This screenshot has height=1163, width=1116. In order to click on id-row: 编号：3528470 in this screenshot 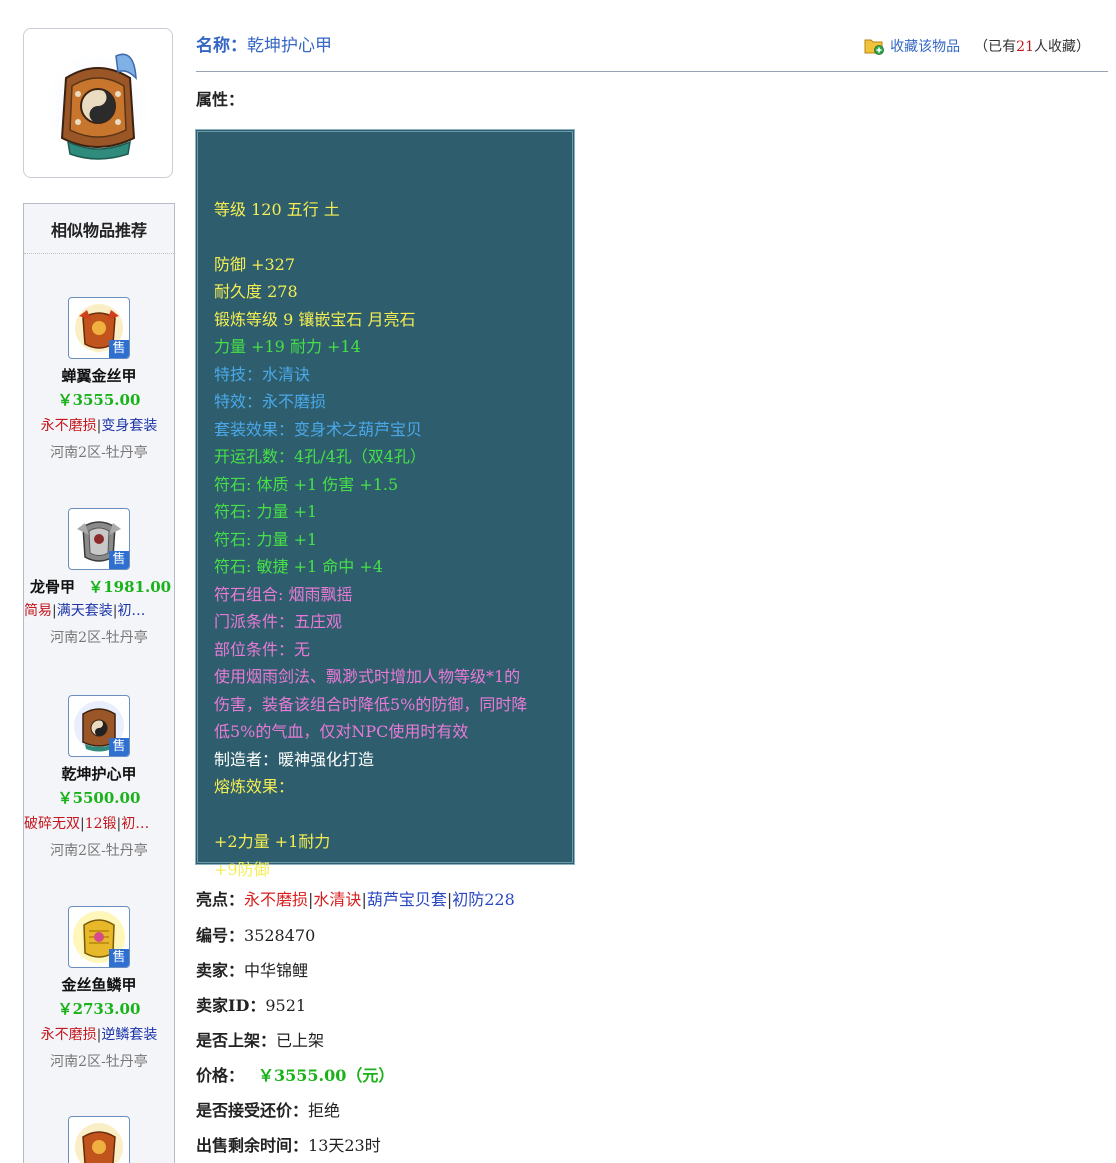, I will do `click(255, 934)`.